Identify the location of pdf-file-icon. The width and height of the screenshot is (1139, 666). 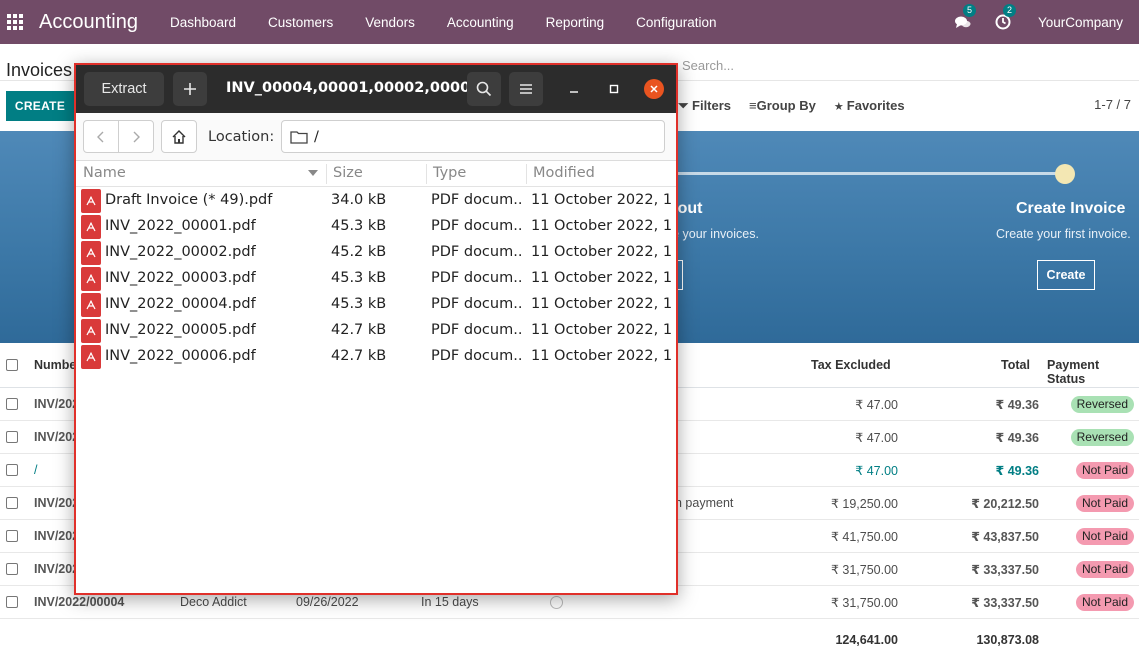
(91, 227).